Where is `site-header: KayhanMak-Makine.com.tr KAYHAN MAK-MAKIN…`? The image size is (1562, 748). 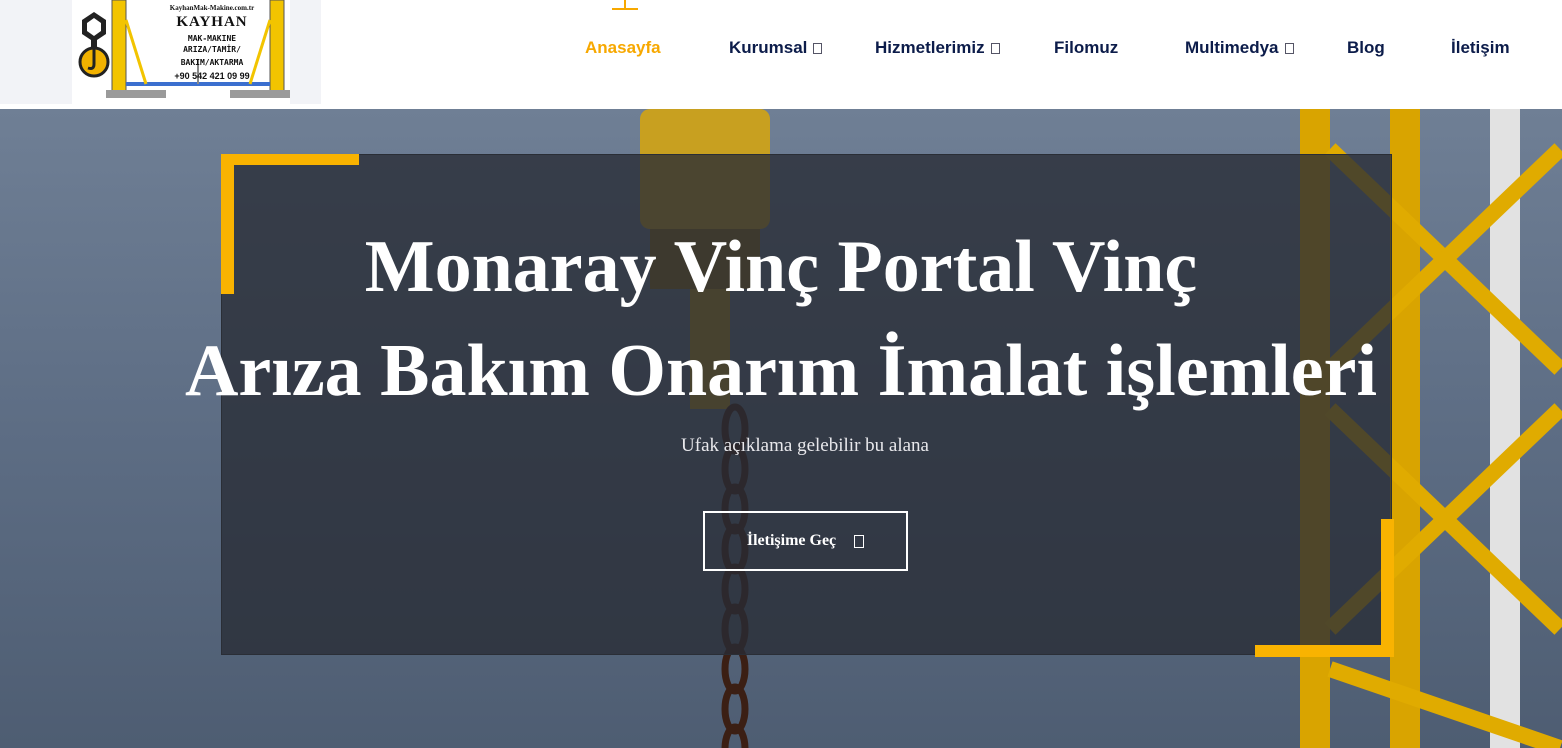
site-header: KayhanMak-Makine.com.tr KAYHAN MAK-MAKIN… is located at coordinates (781, 54).